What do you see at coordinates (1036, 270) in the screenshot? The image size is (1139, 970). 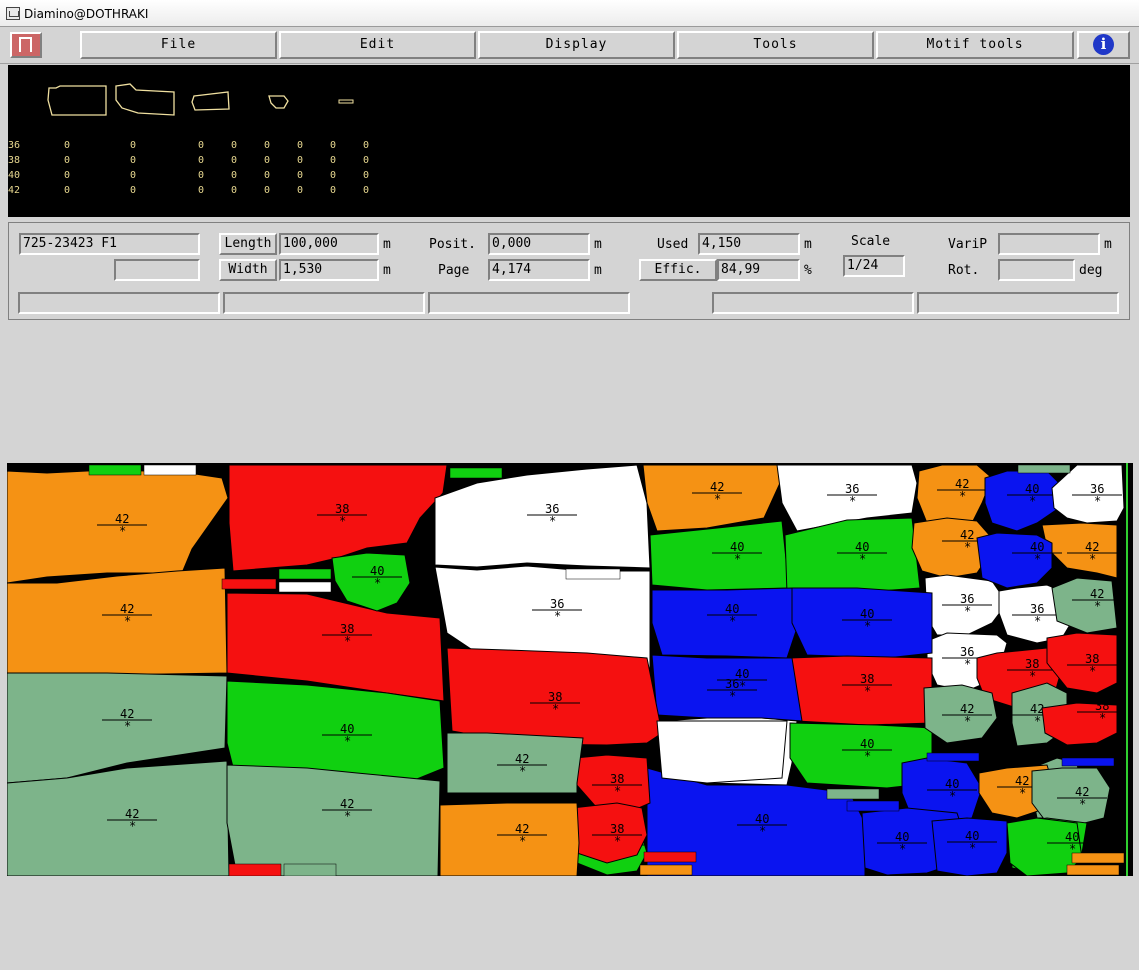 I see `rot-field` at bounding box center [1036, 270].